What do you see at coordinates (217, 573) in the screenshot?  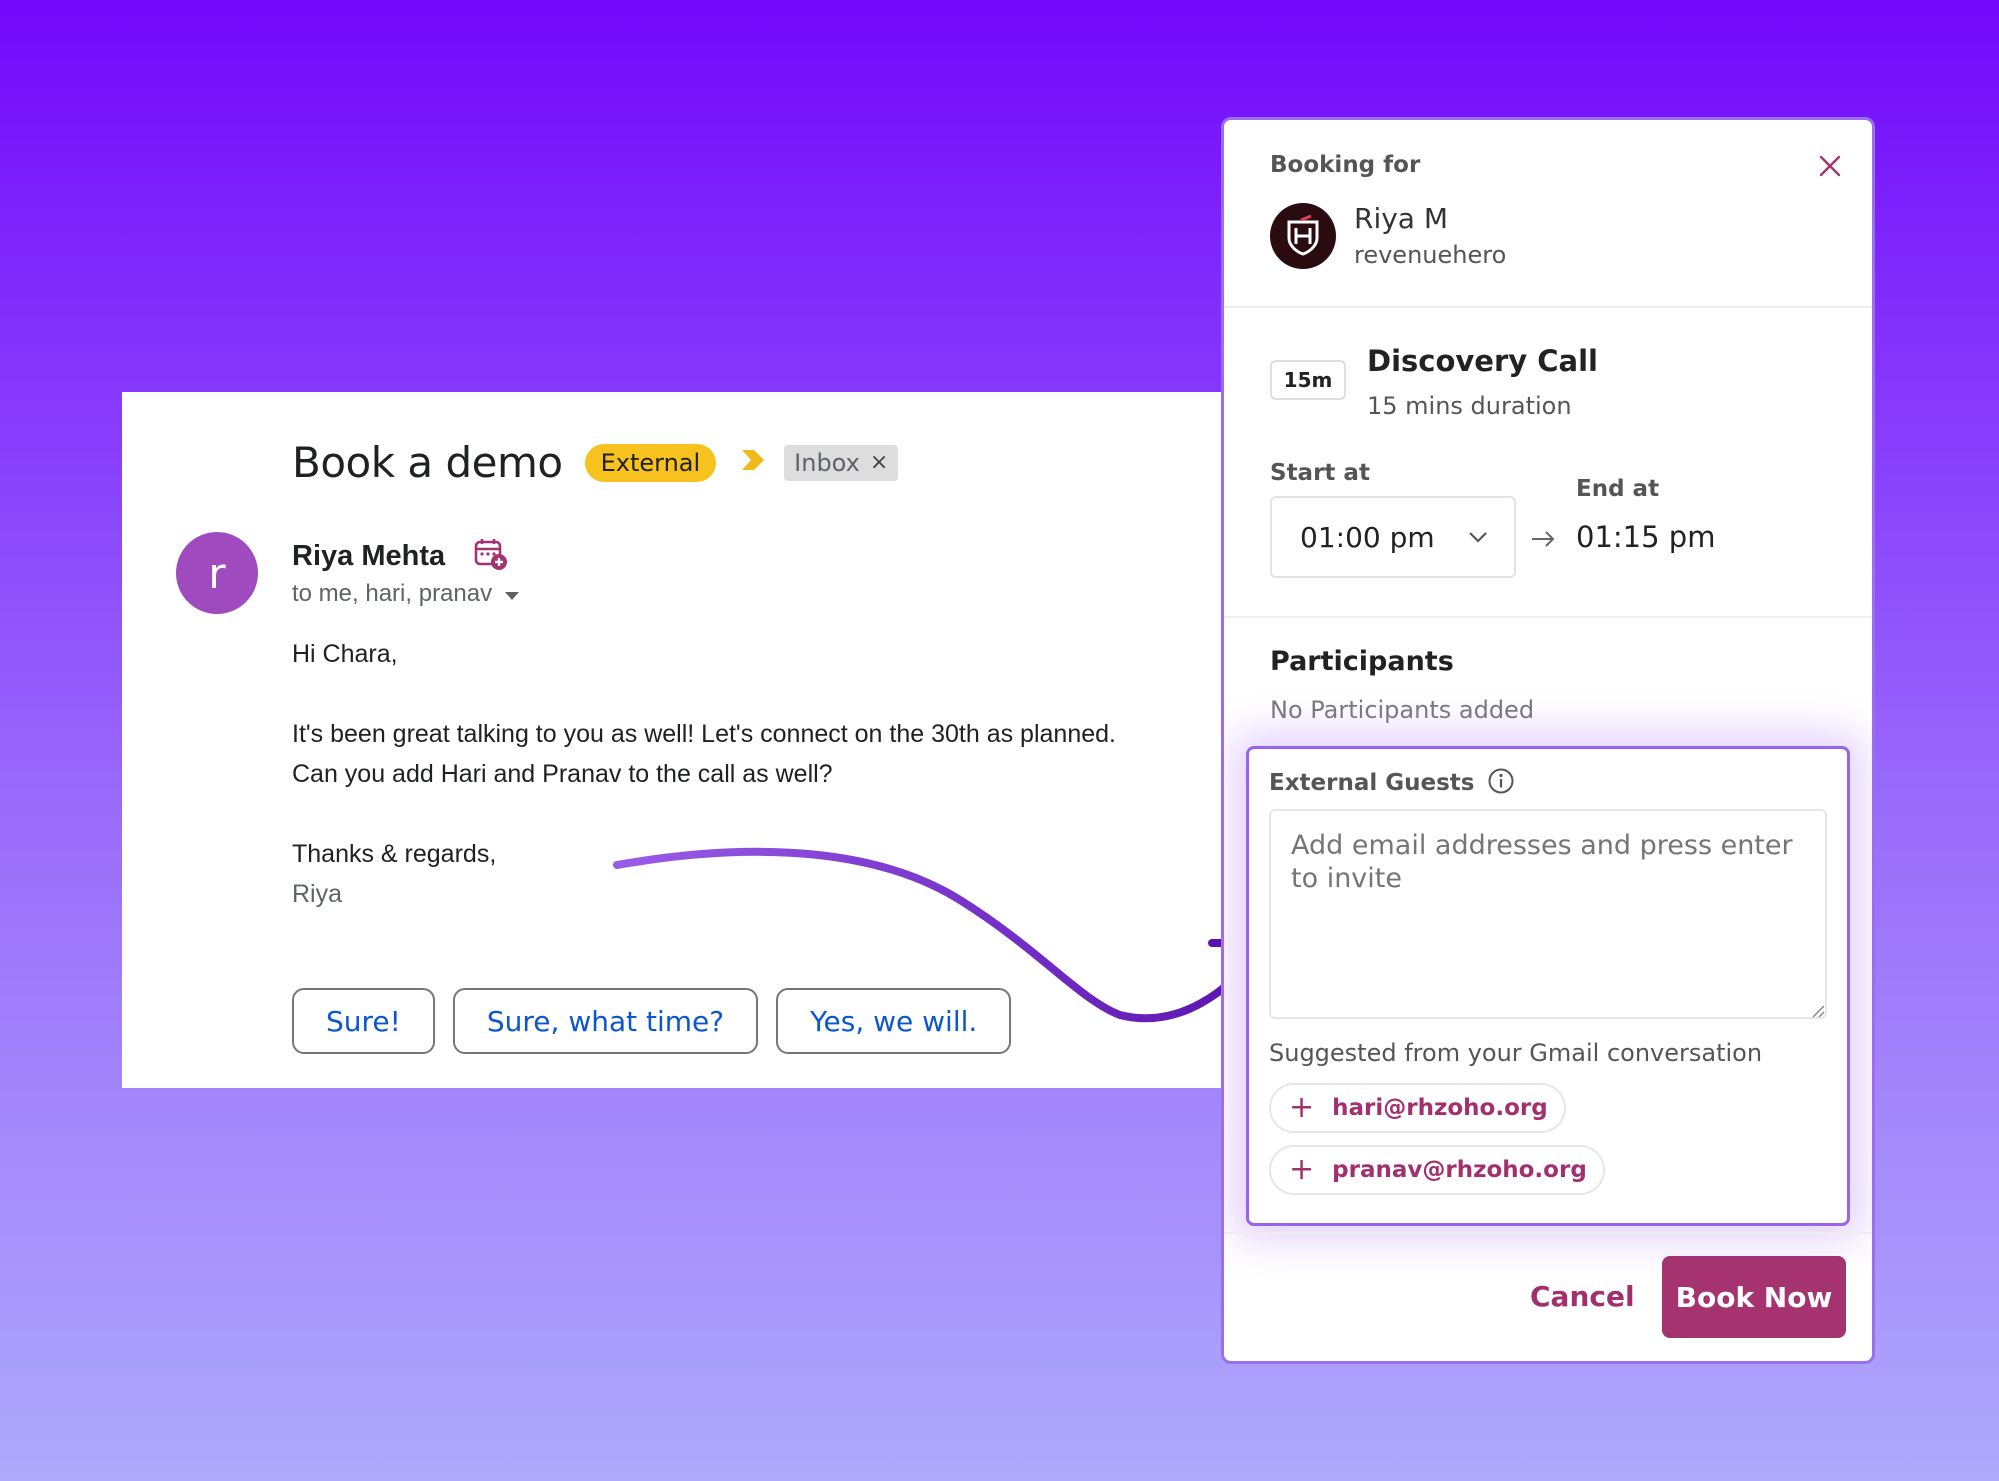 I see `sender-avatar: r` at bounding box center [217, 573].